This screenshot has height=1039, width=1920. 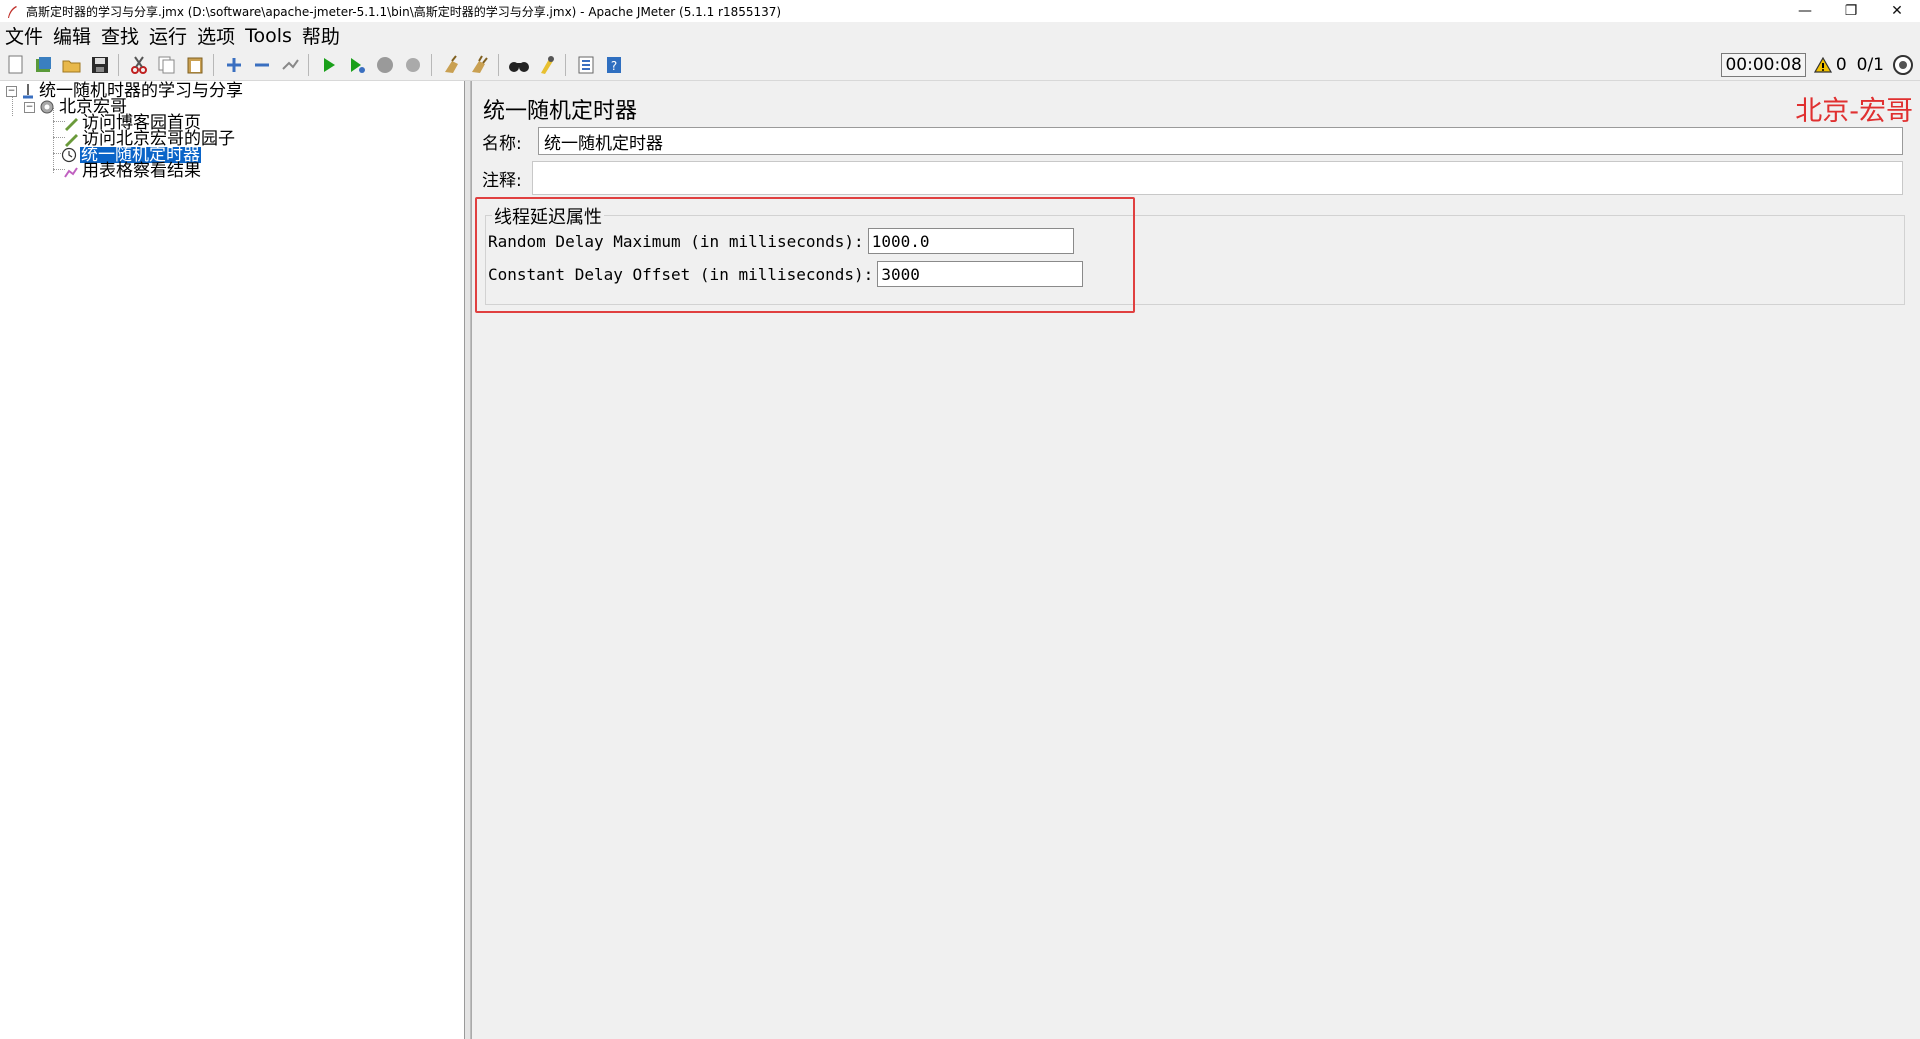 What do you see at coordinates (1805, 11) in the screenshot?
I see `minimize-button: —` at bounding box center [1805, 11].